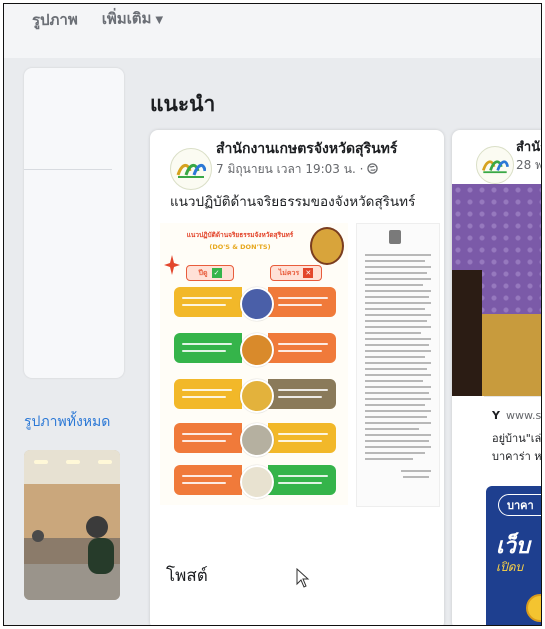 The height and width of the screenshot is (629, 545). What do you see at coordinates (159, 20) in the screenshot?
I see `chevron-down-icon: ▼` at bounding box center [159, 20].